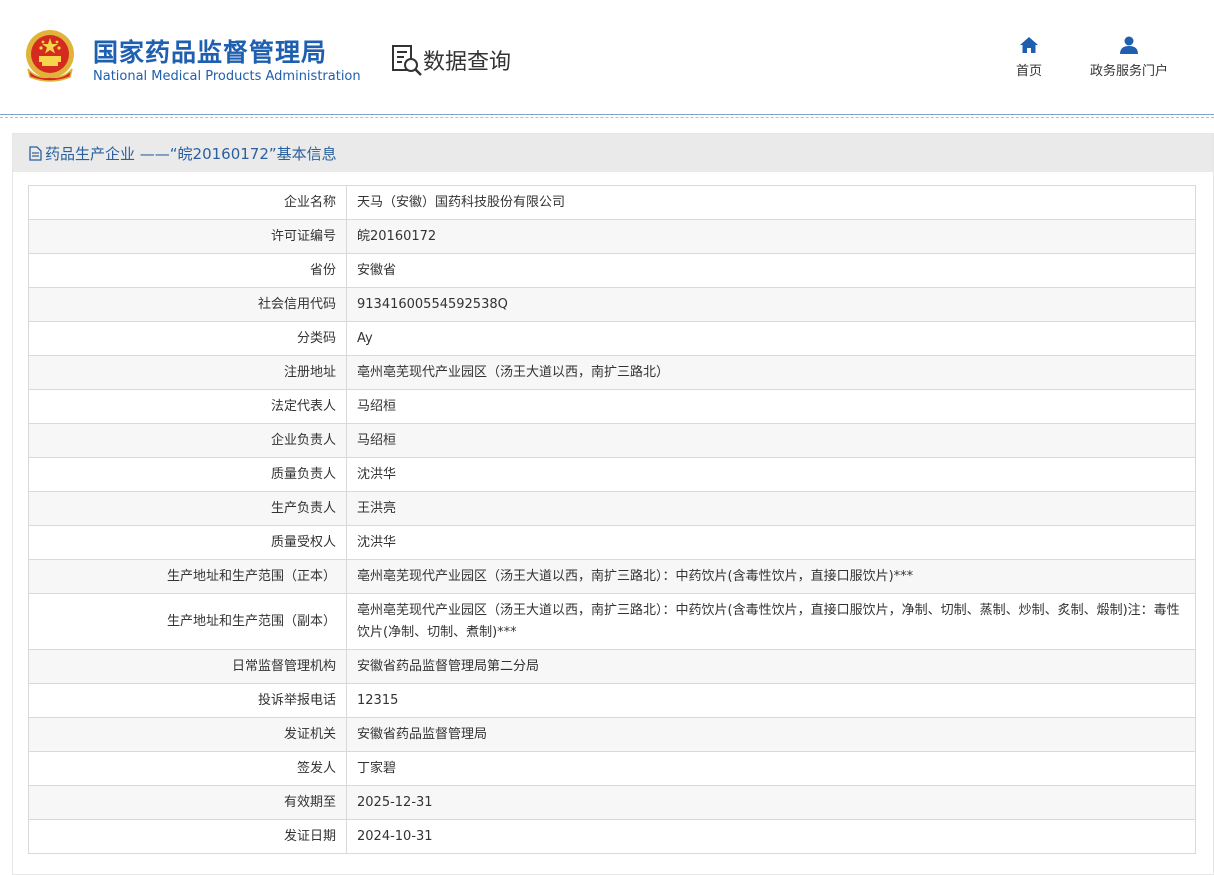 The image size is (1214, 875). What do you see at coordinates (467, 62) in the screenshot?
I see `data-query-title: 数据查询` at bounding box center [467, 62].